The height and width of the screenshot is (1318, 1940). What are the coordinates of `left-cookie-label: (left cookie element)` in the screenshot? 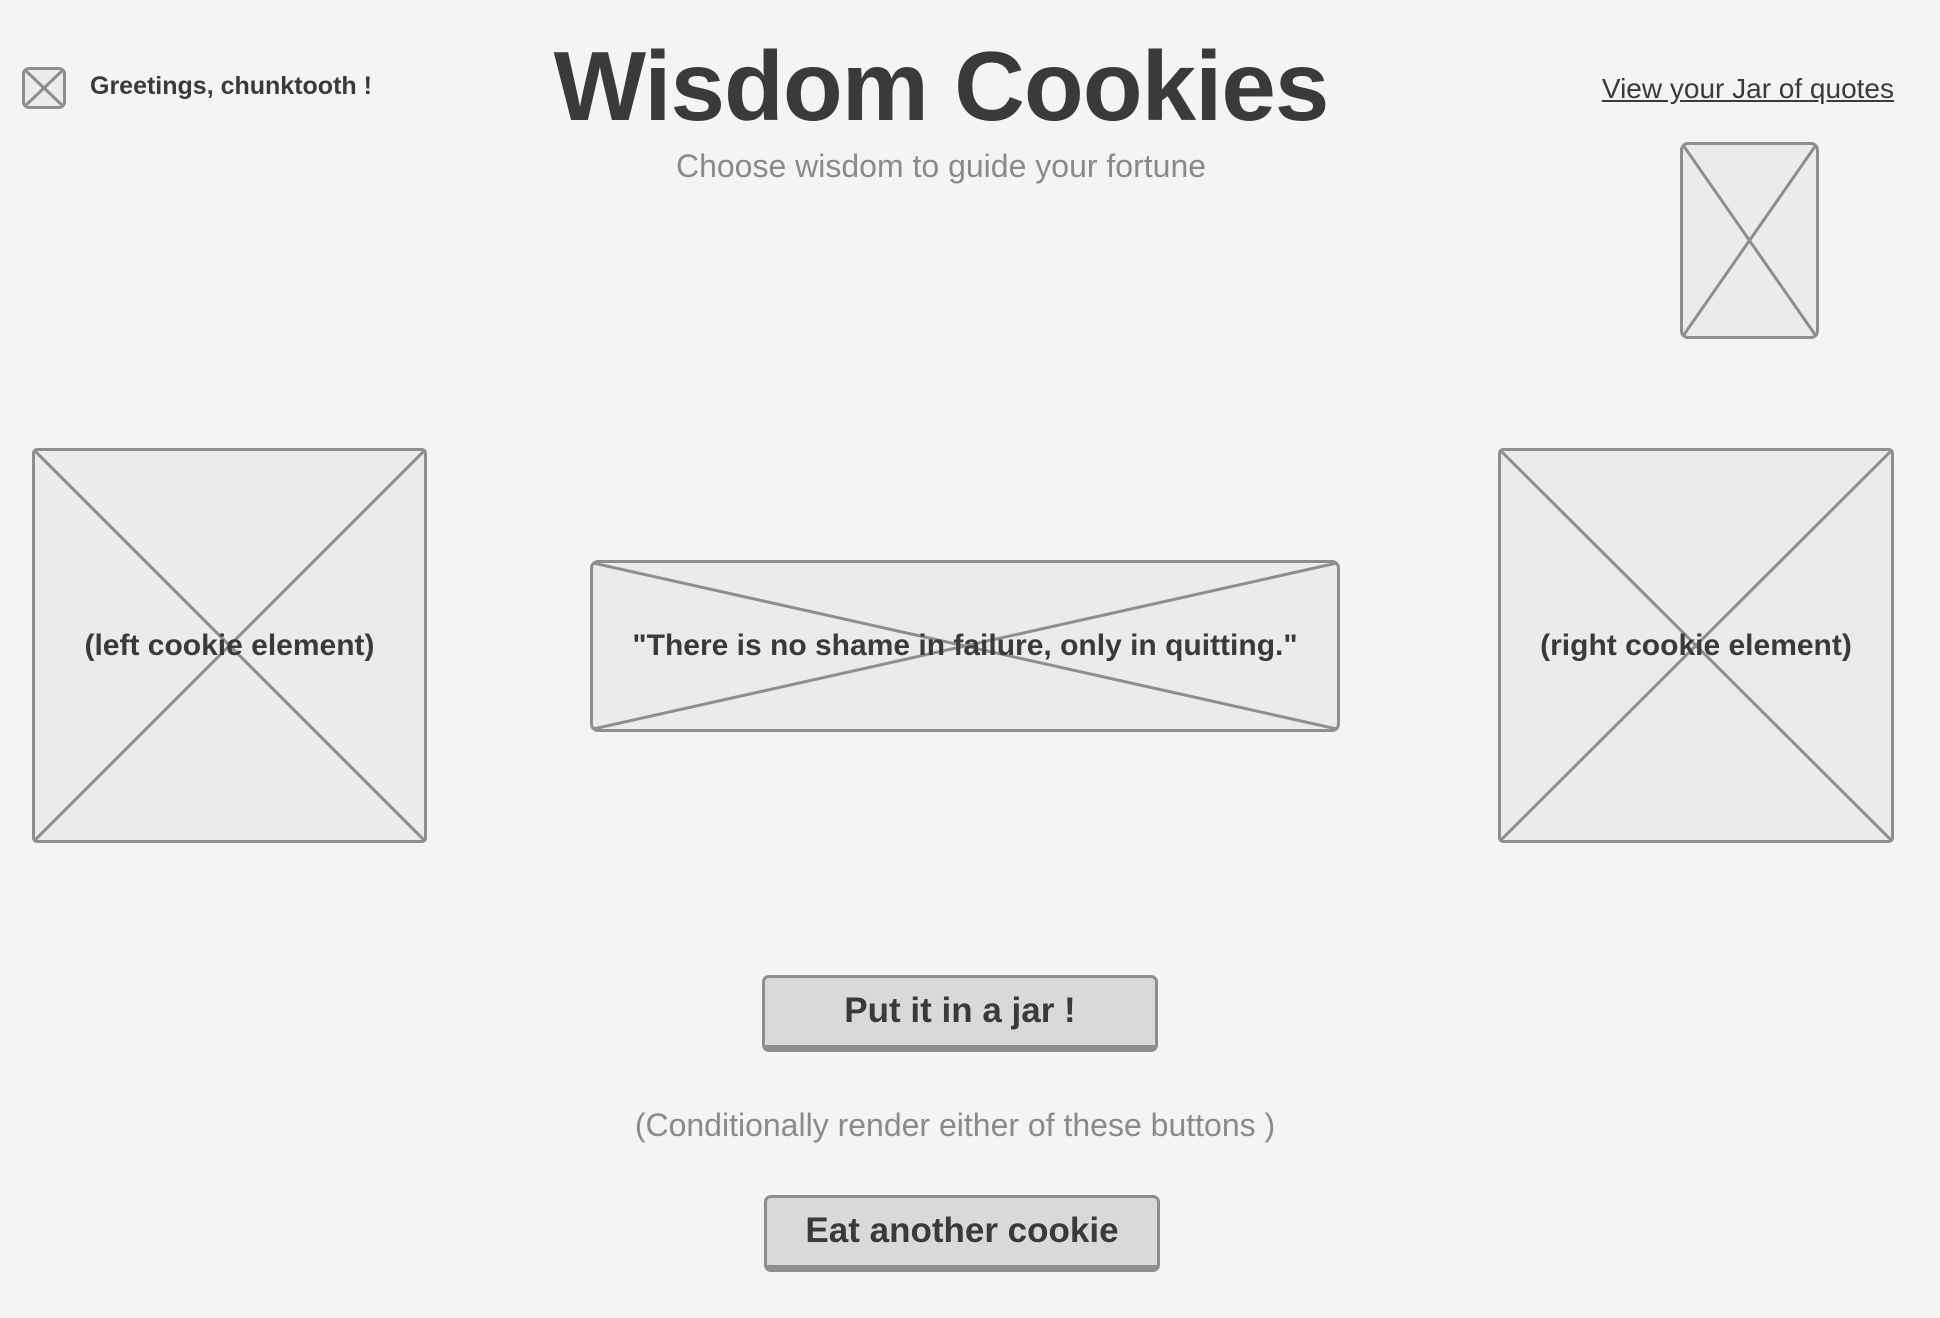 It's located at (229, 645).